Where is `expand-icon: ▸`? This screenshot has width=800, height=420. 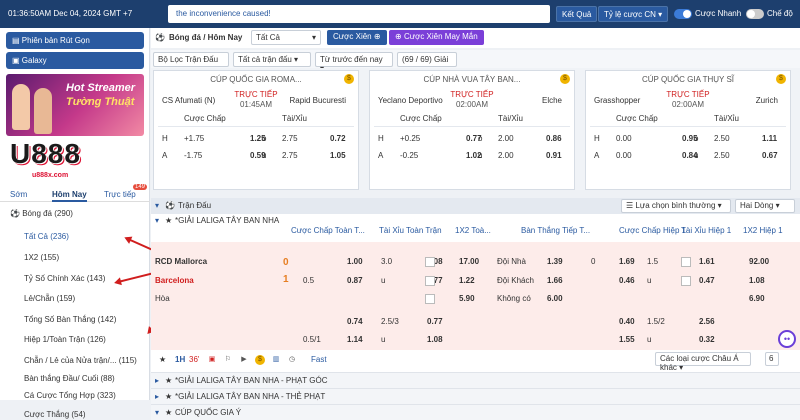
expand-icon: ▸ is located at coordinates (157, 380).